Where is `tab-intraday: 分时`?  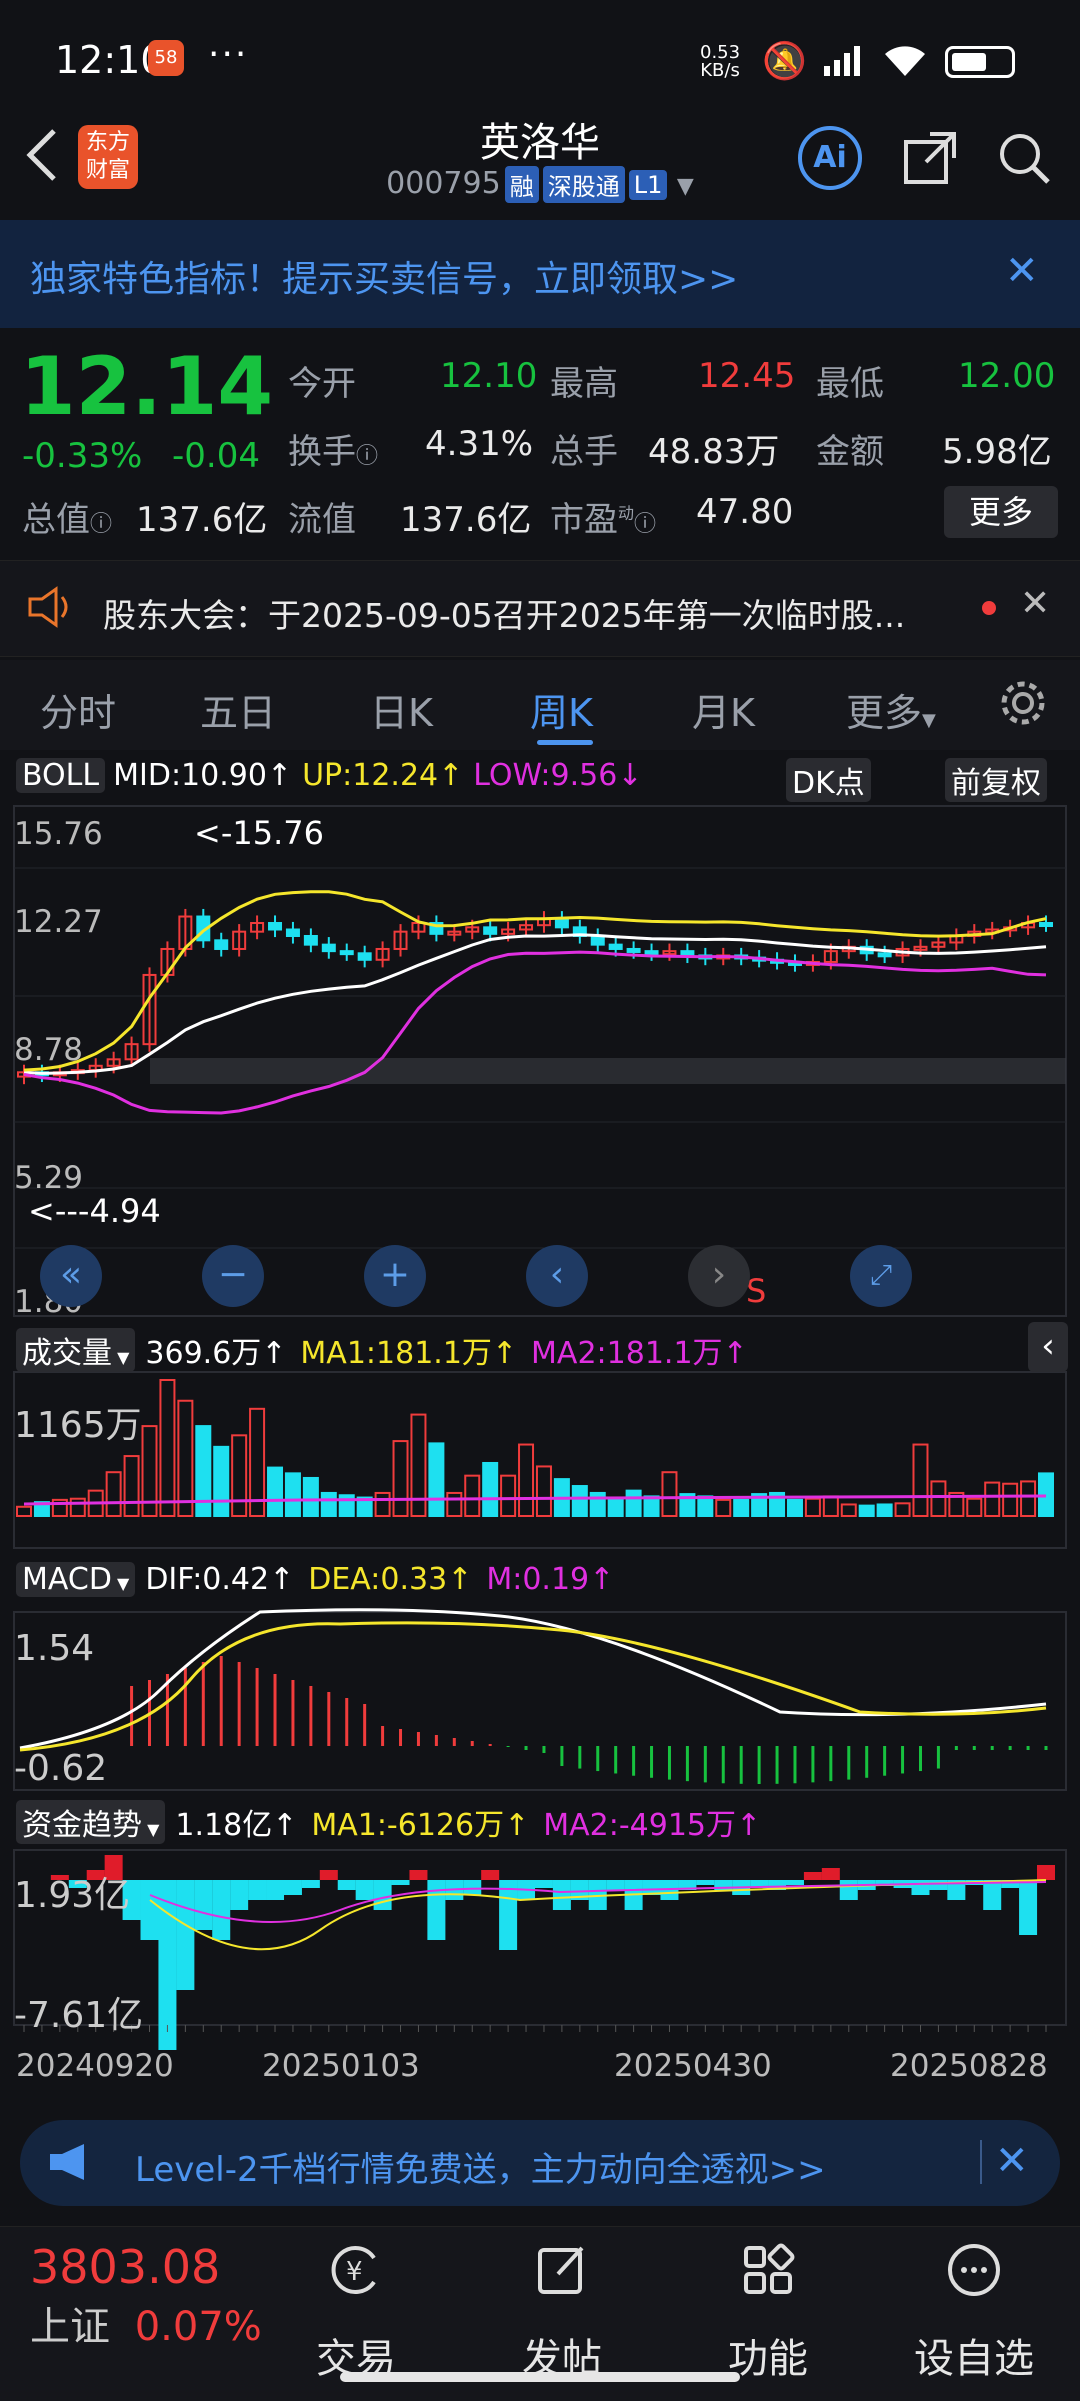
tab-intraday: 分时 is located at coordinates (78, 709).